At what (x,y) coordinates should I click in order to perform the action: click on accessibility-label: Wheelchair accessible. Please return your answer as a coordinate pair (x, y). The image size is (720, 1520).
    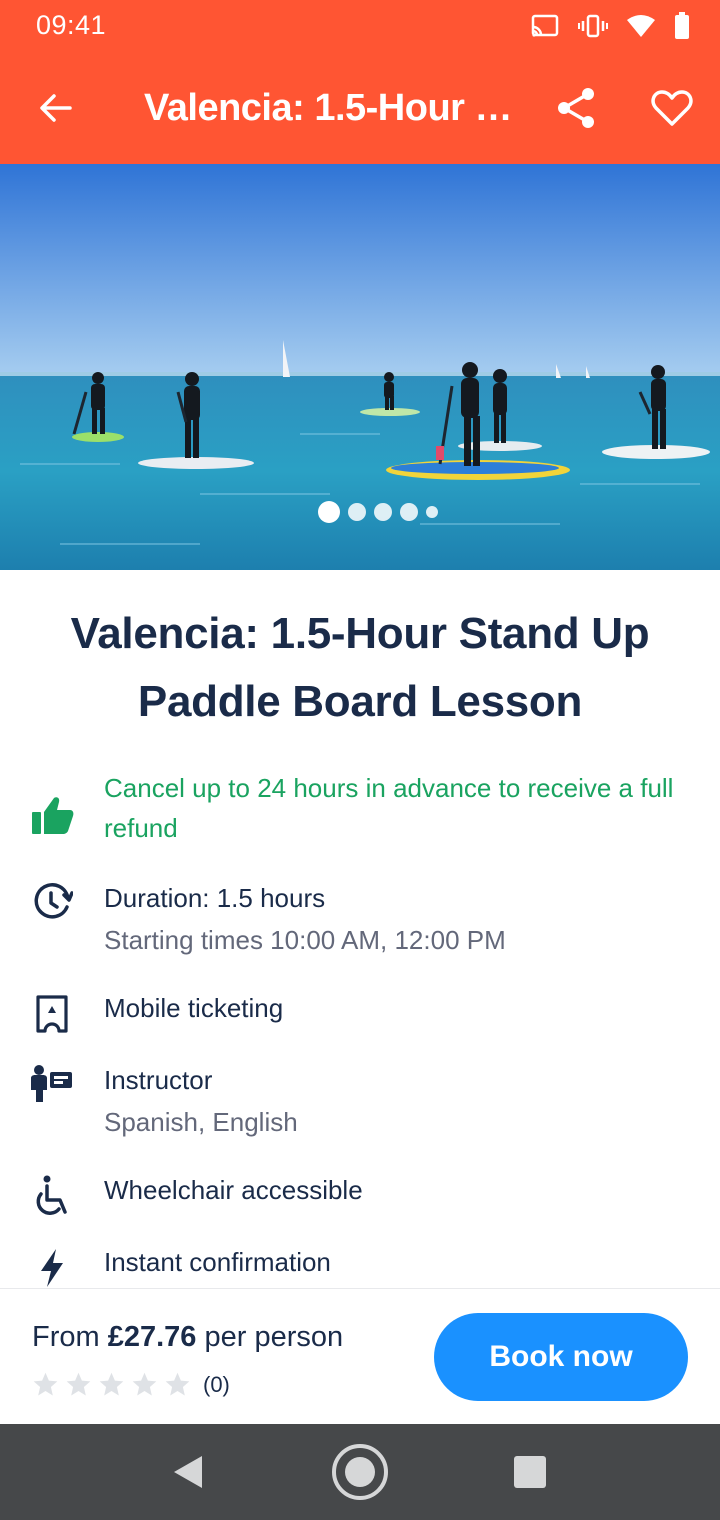
    Looking at the image, I should click on (233, 1190).